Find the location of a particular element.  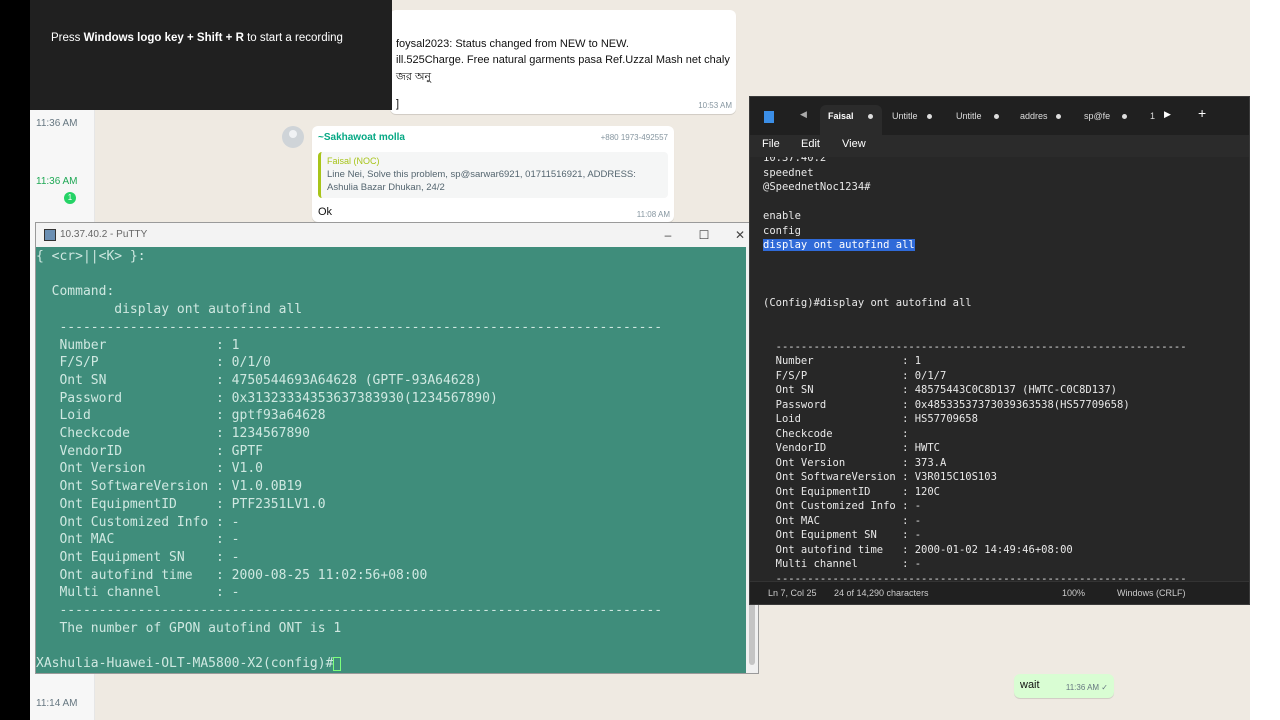

tab-1: 1 is located at coordinates (1151, 120).